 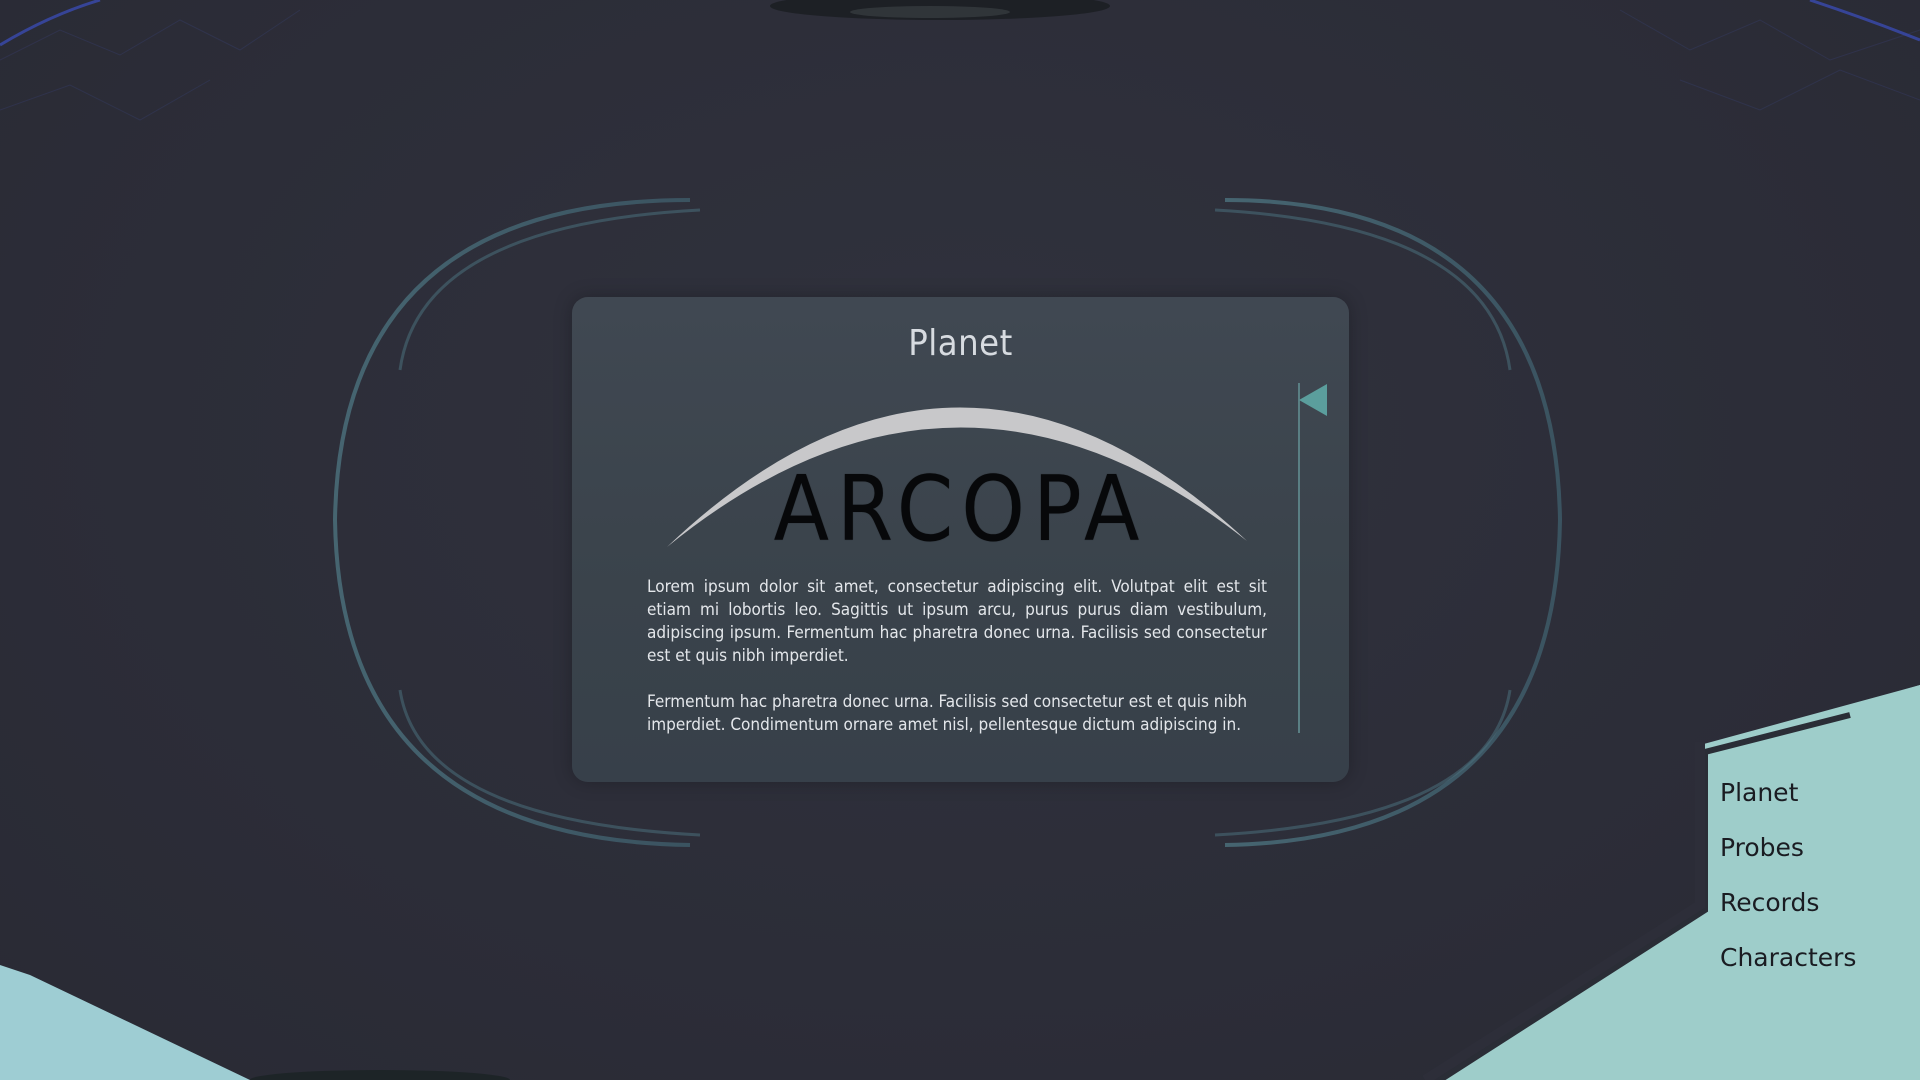 What do you see at coordinates (960, 343) in the screenshot?
I see `card-title: Planet` at bounding box center [960, 343].